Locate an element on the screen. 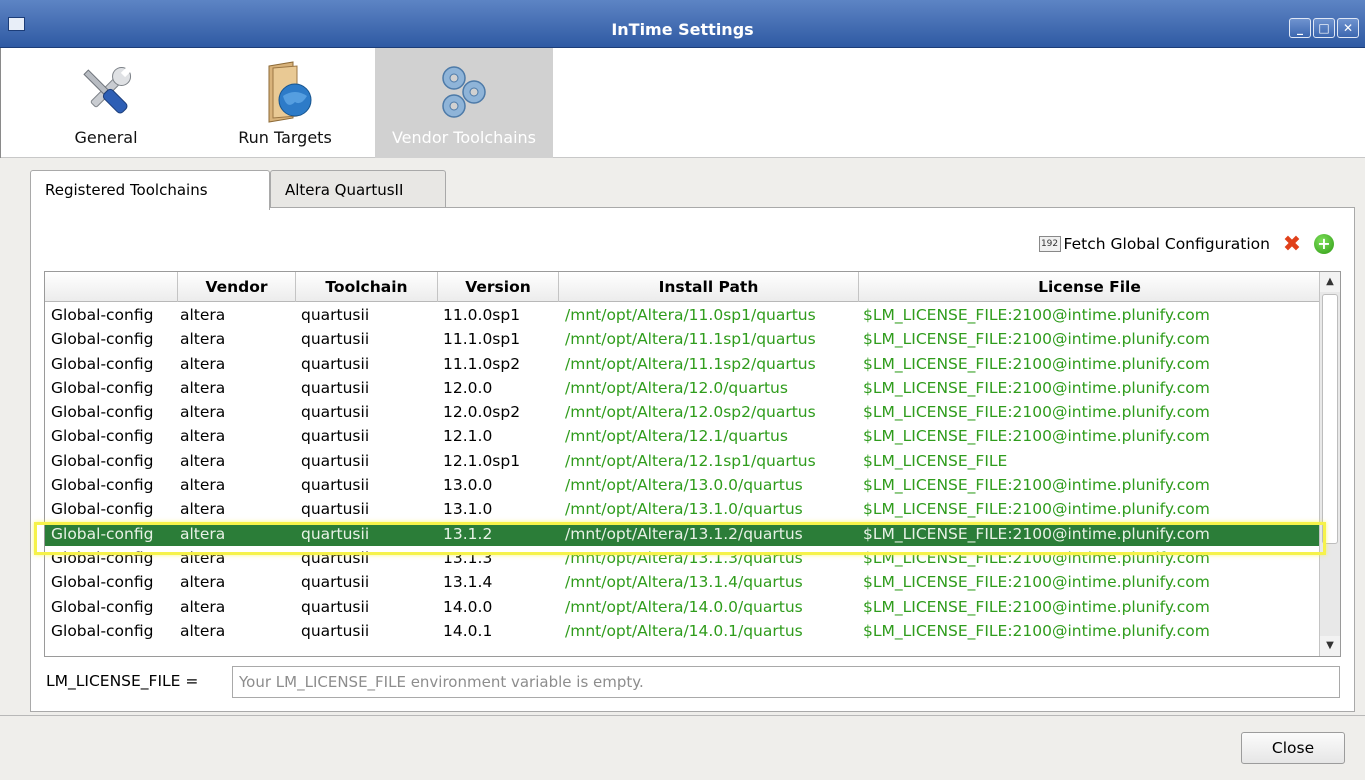  table-cell: 13.1.2 is located at coordinates (468, 533).